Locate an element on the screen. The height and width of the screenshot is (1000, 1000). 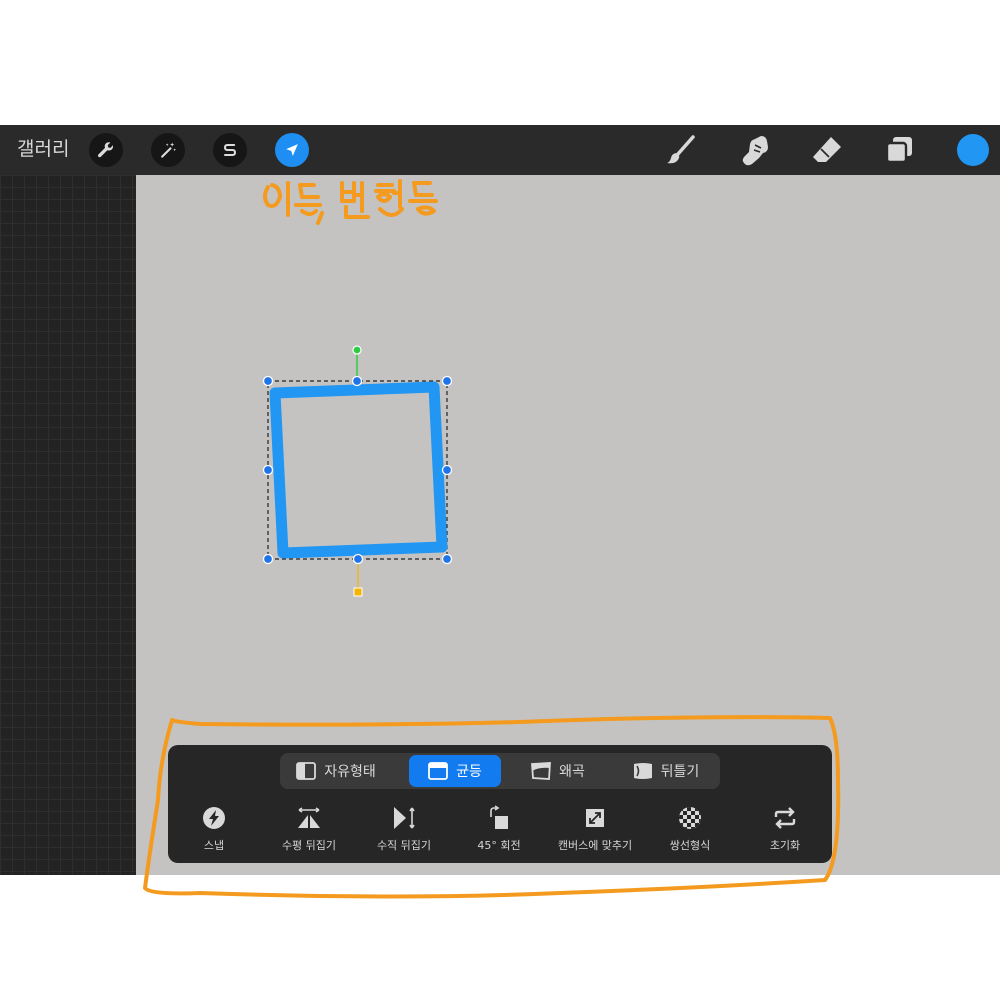
annotation-loop-stroke is located at coordinates (492, 807).